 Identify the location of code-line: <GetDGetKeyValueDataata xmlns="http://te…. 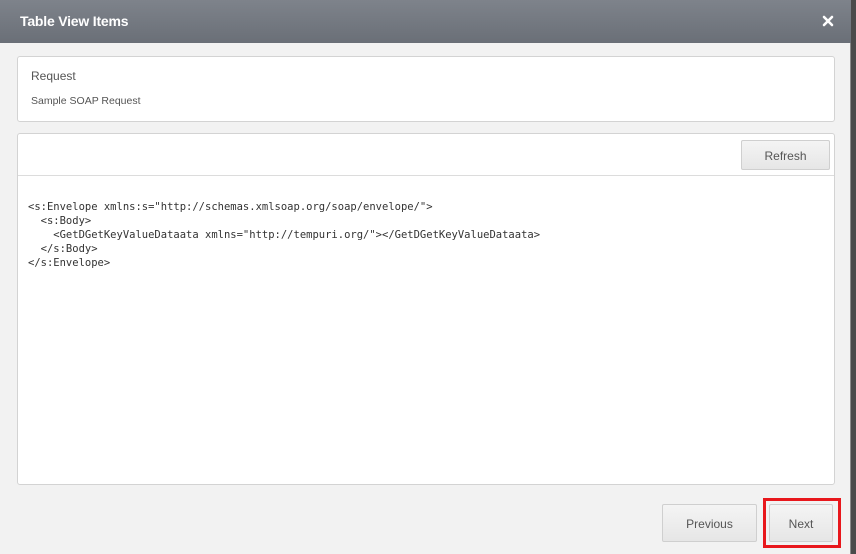
(284, 235).